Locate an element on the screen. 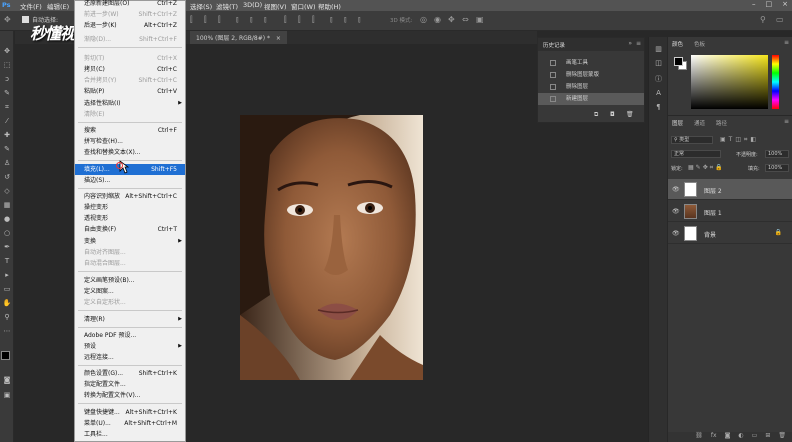 This screenshot has width=792, height=442. paragraph-icon: A is located at coordinates (658, 93).